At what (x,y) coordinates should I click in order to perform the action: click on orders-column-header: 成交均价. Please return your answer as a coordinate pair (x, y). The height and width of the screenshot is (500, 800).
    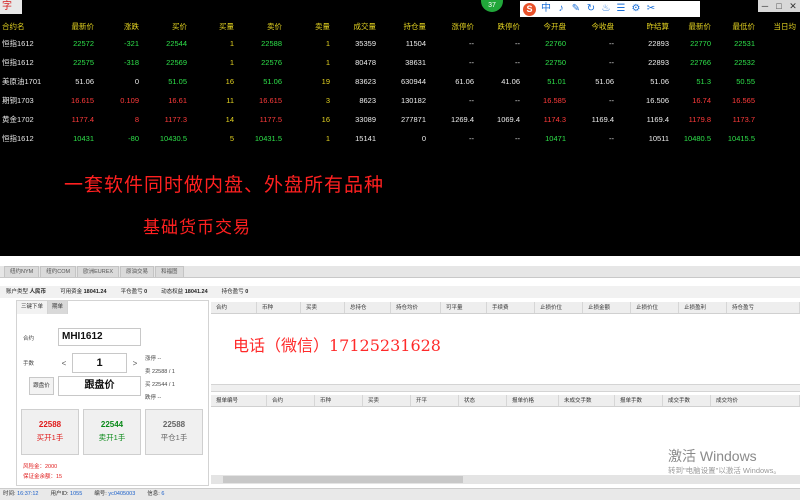
    Looking at the image, I should click on (755, 400).